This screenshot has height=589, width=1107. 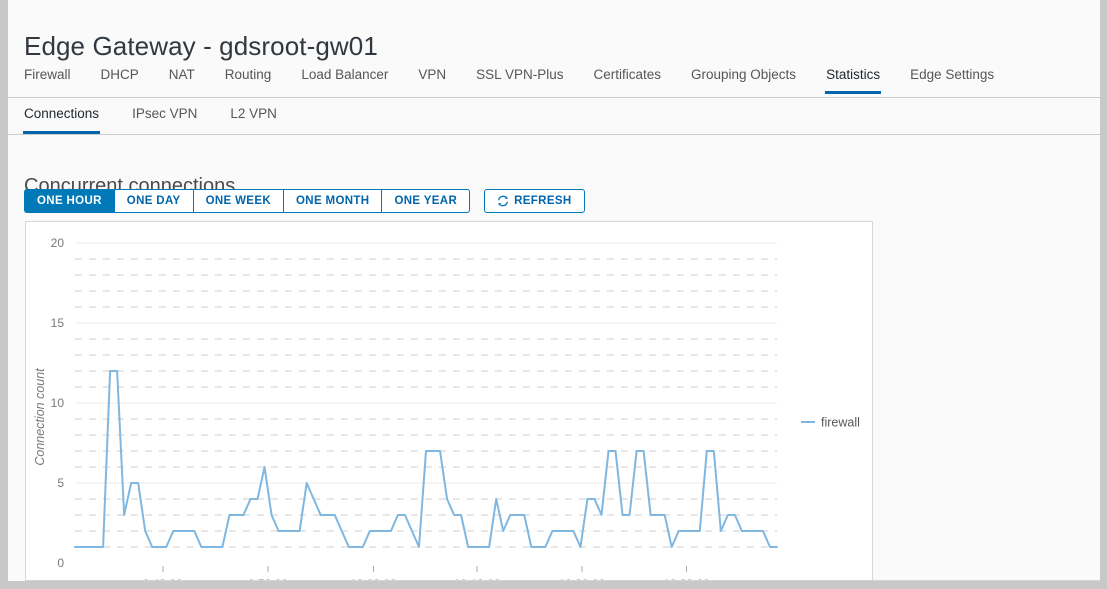 What do you see at coordinates (58, 323) in the screenshot?
I see `y-tick-label: 15` at bounding box center [58, 323].